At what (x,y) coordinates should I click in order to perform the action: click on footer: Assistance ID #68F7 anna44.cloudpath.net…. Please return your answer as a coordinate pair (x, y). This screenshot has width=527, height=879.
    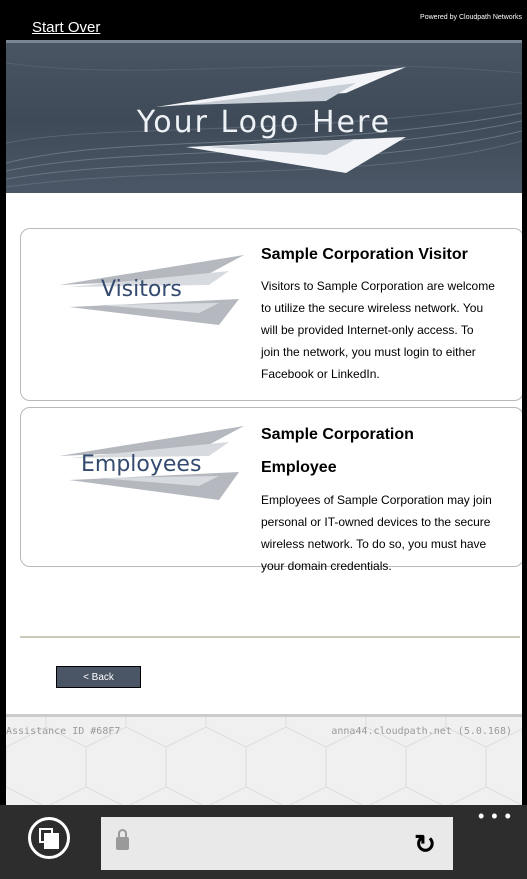
    Looking at the image, I should click on (264, 759).